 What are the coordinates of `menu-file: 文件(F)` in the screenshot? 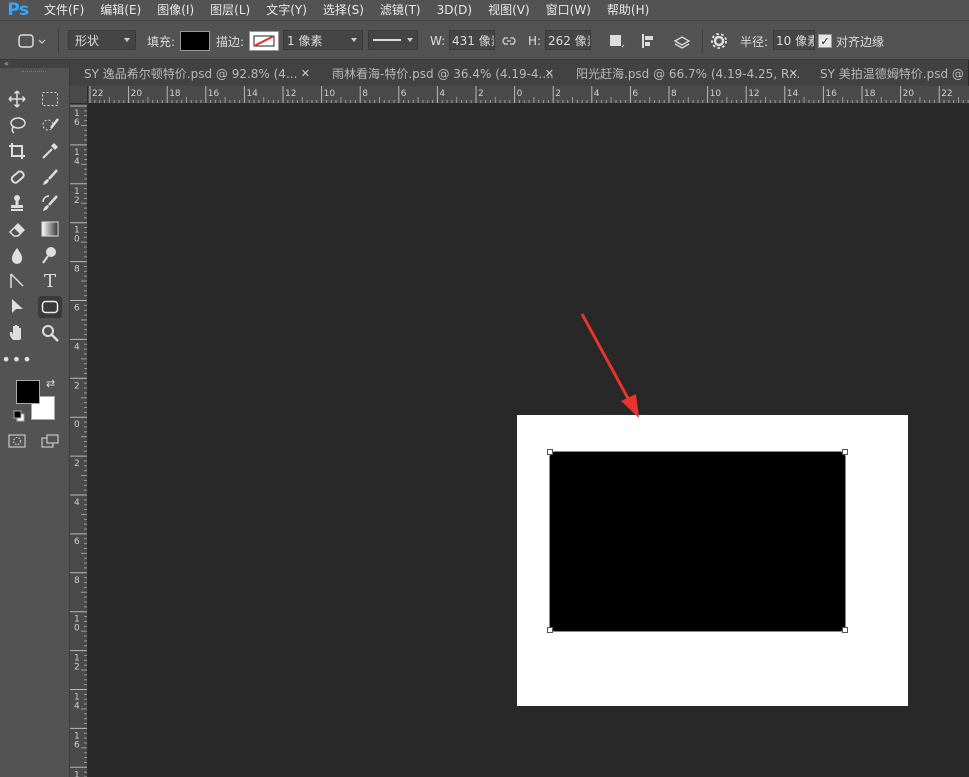 It's located at (64, 10).